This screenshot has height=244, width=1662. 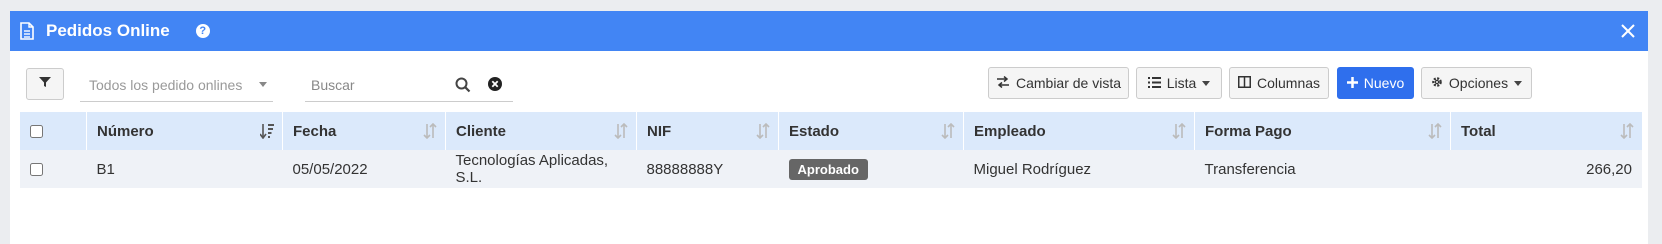 I want to click on options-label: Opciones, so click(x=1478, y=83).